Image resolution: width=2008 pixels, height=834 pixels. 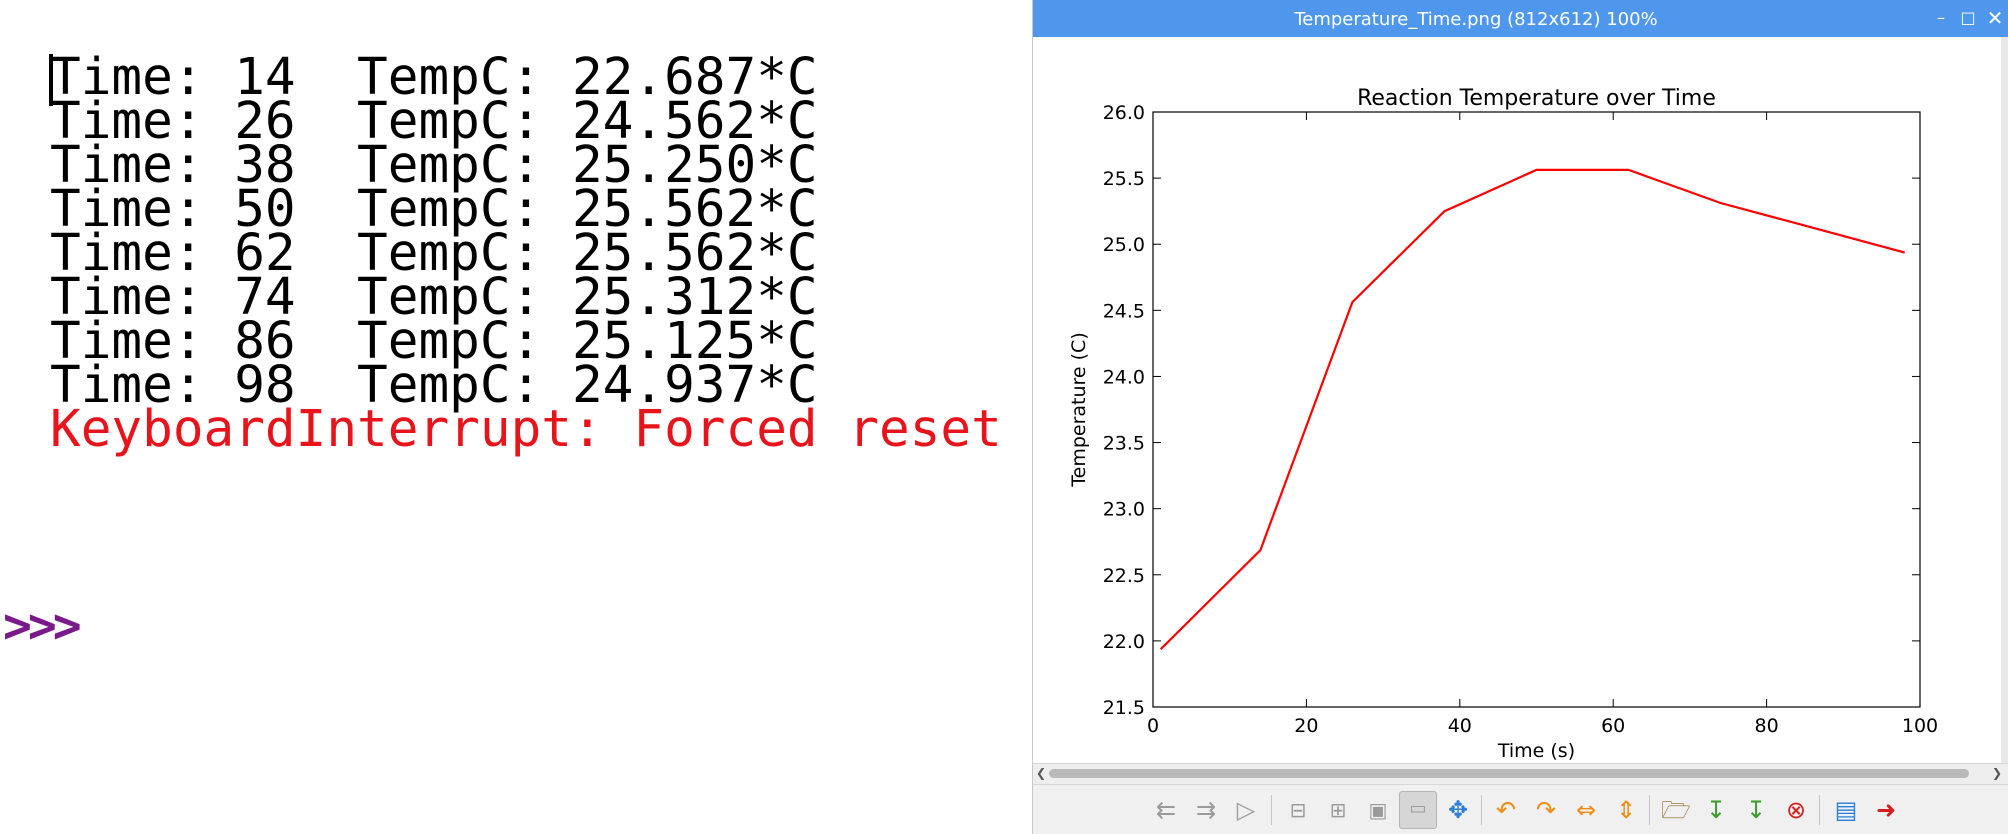 I want to click on y-tick-label: 22.0, so click(x=1124, y=642).